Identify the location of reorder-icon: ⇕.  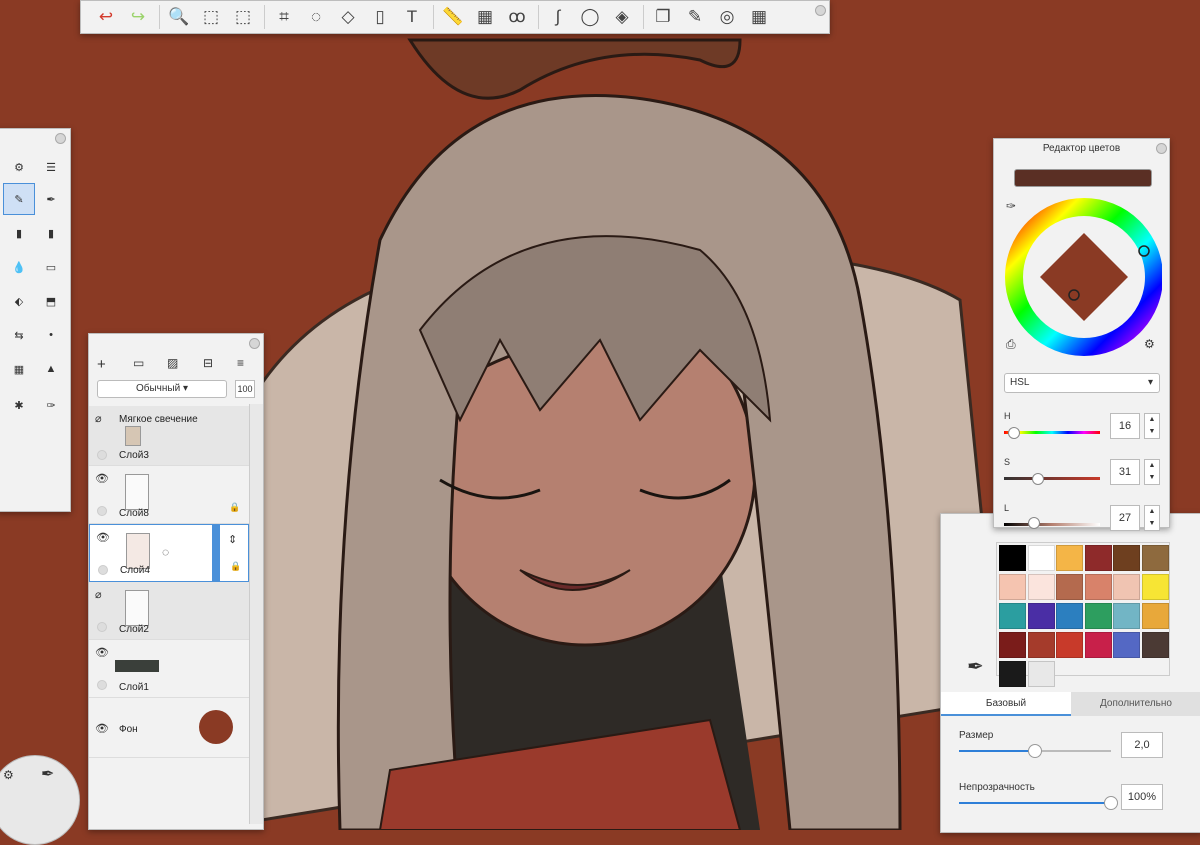
(232, 539).